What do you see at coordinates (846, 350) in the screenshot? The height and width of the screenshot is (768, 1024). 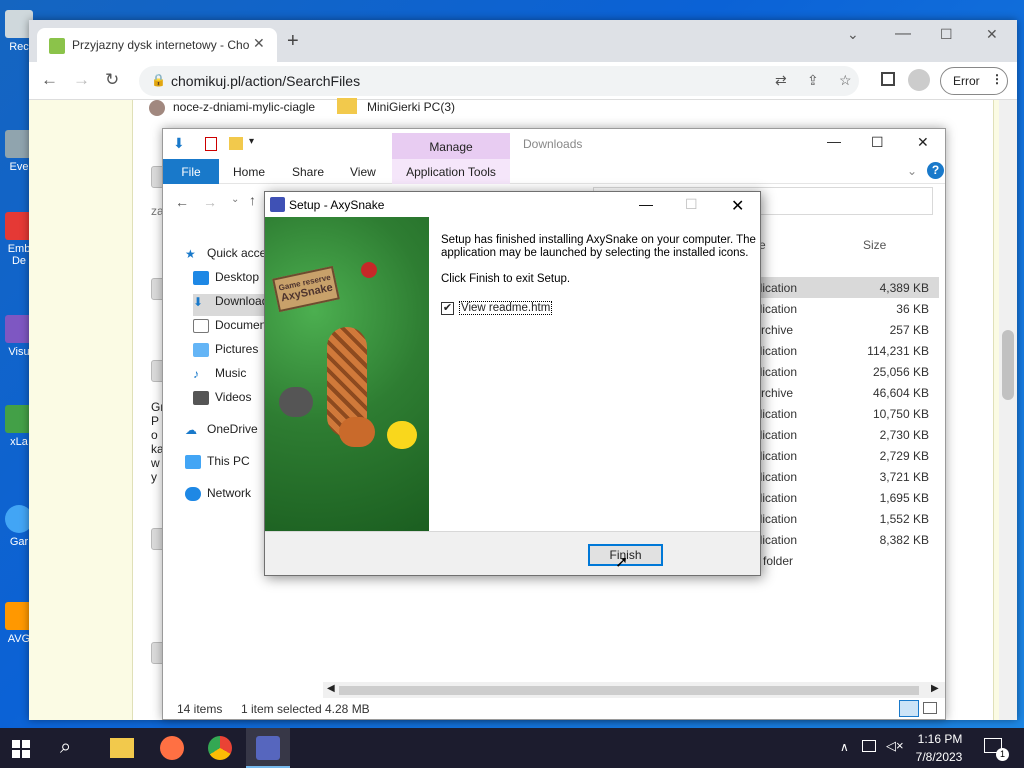 I see `file-row: plication 114,231 KB` at bounding box center [846, 350].